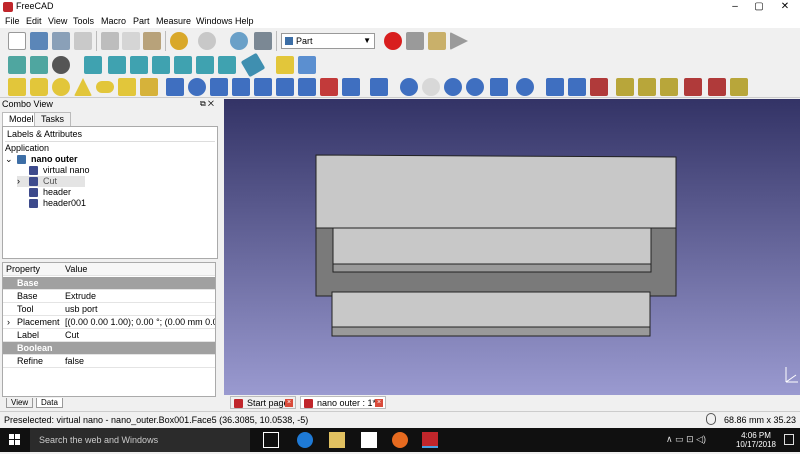  What do you see at coordinates (183, 65) in the screenshot?
I see `rear-view-icon` at bounding box center [183, 65].